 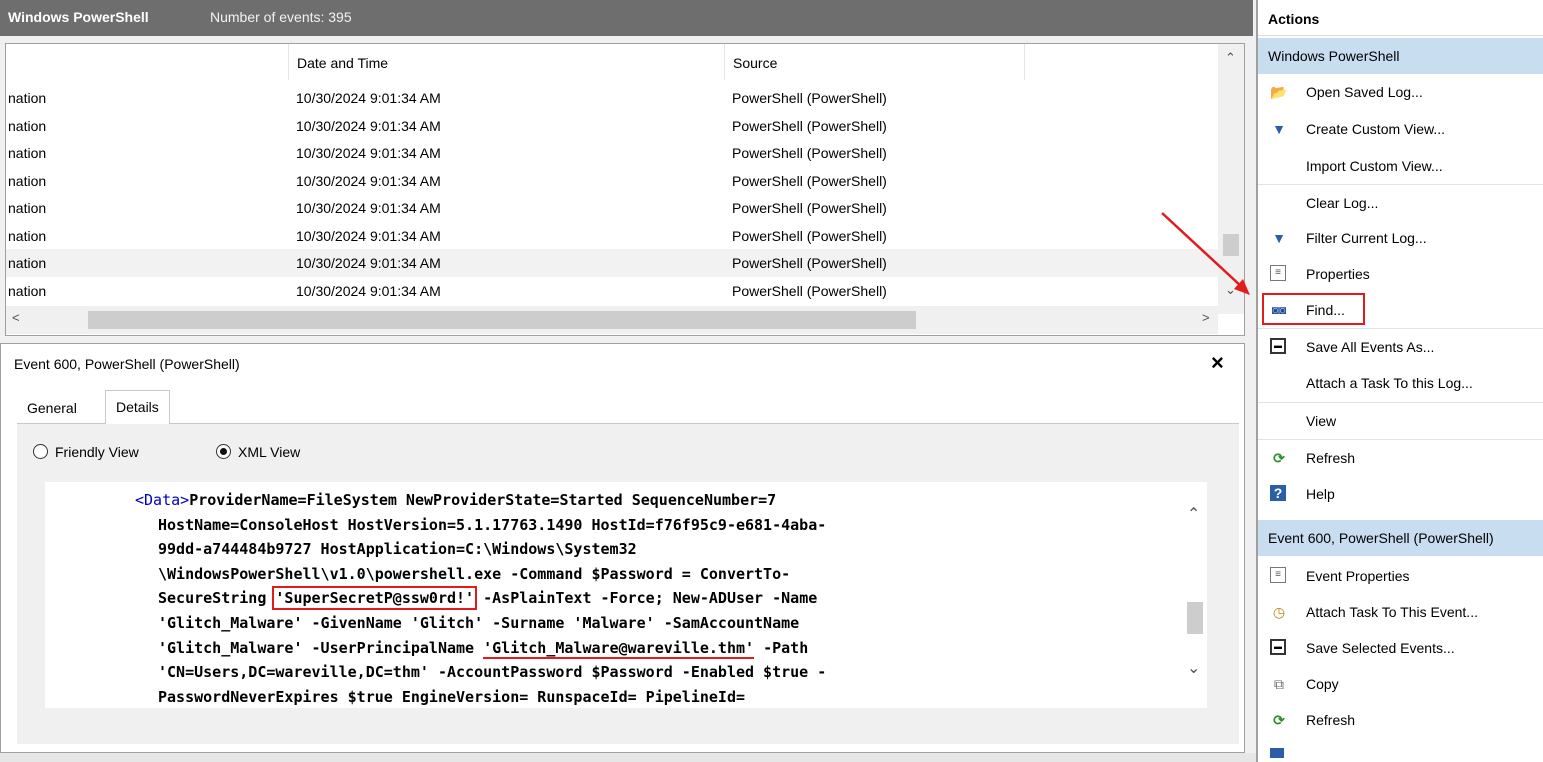 I want to click on radio-checked-icon, so click(x=223, y=451).